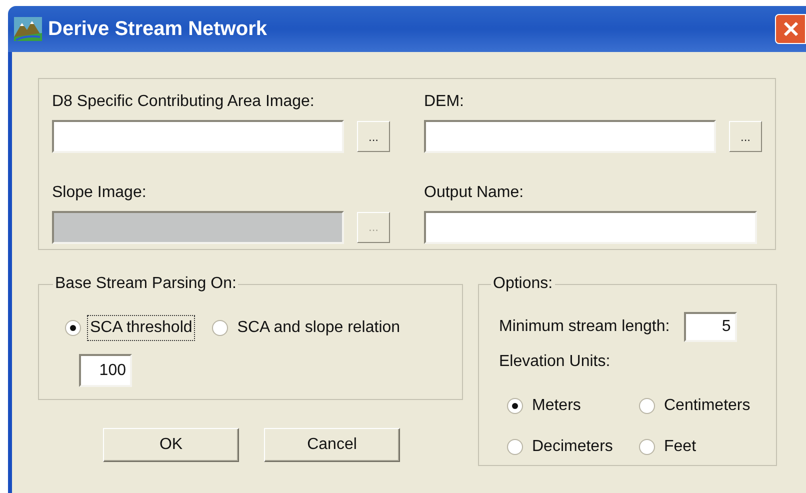  What do you see at coordinates (184, 102) in the screenshot?
I see `field-label: D8 Specific Contributing Area Image:` at bounding box center [184, 102].